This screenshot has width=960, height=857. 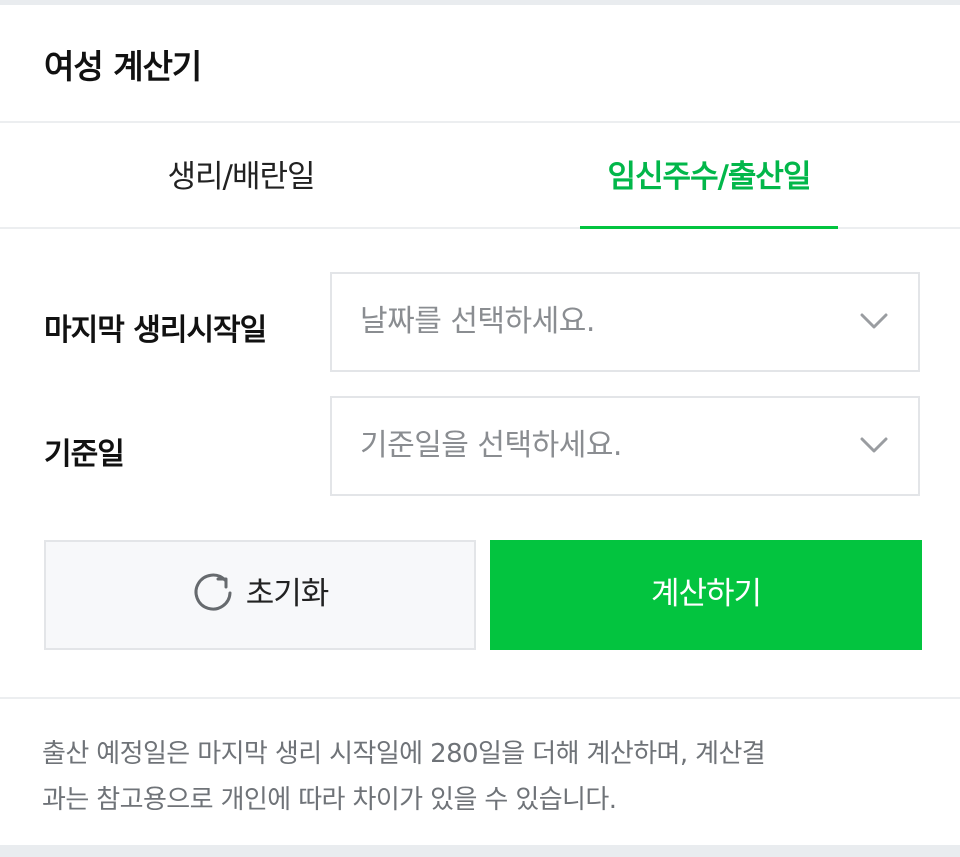 What do you see at coordinates (491, 445) in the screenshot?
I see `reference-date-placeholder: 기준일을 선택하세요.` at bounding box center [491, 445].